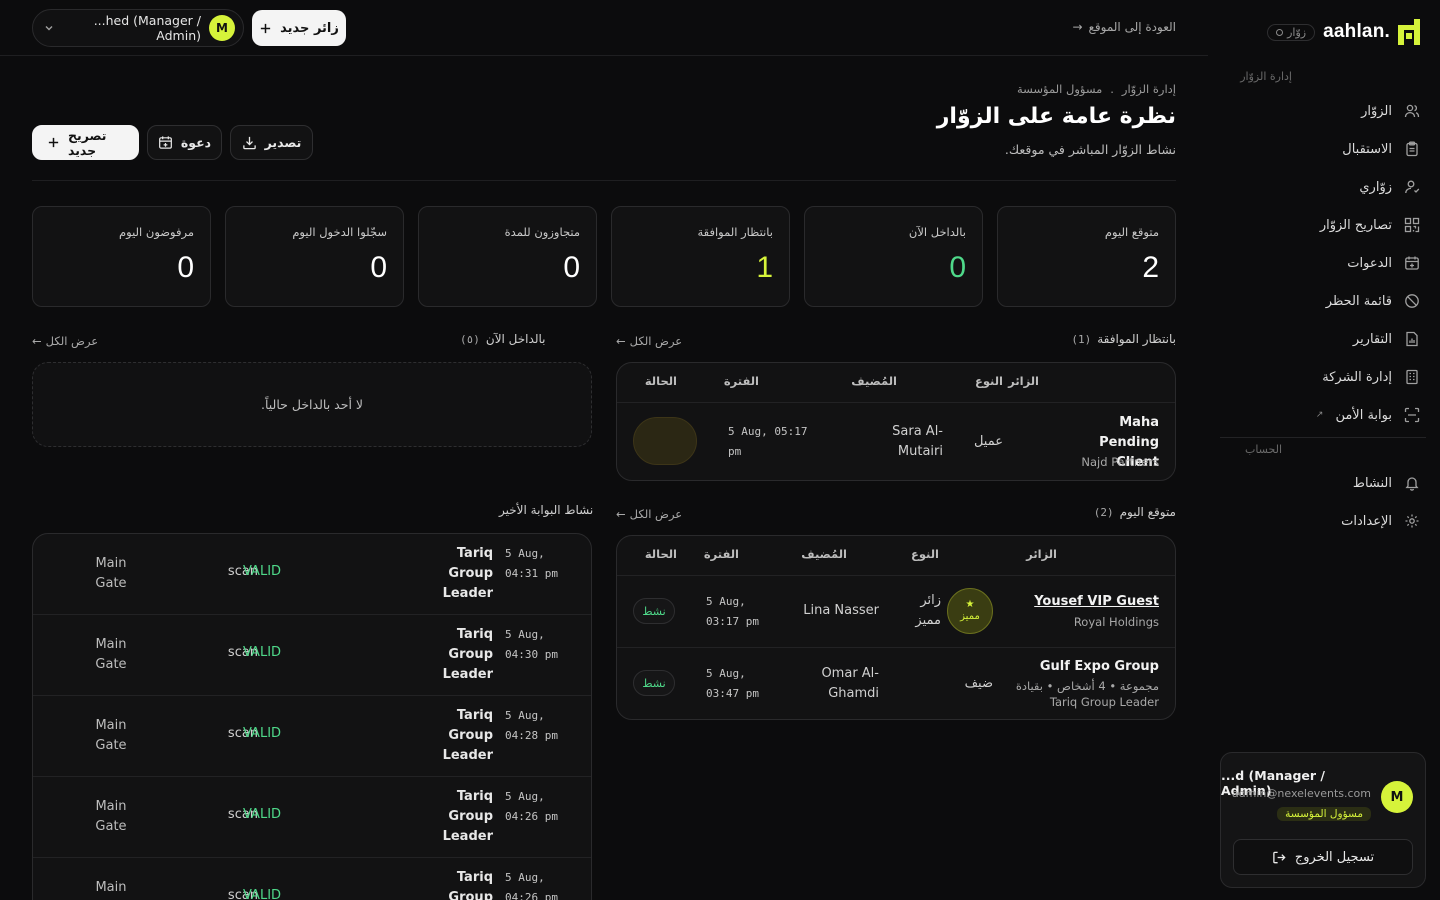 Image resolution: width=1440 pixels, height=900 pixels. I want to click on back-to-site-link: العودة إلى الموقع →, so click(1124, 27).